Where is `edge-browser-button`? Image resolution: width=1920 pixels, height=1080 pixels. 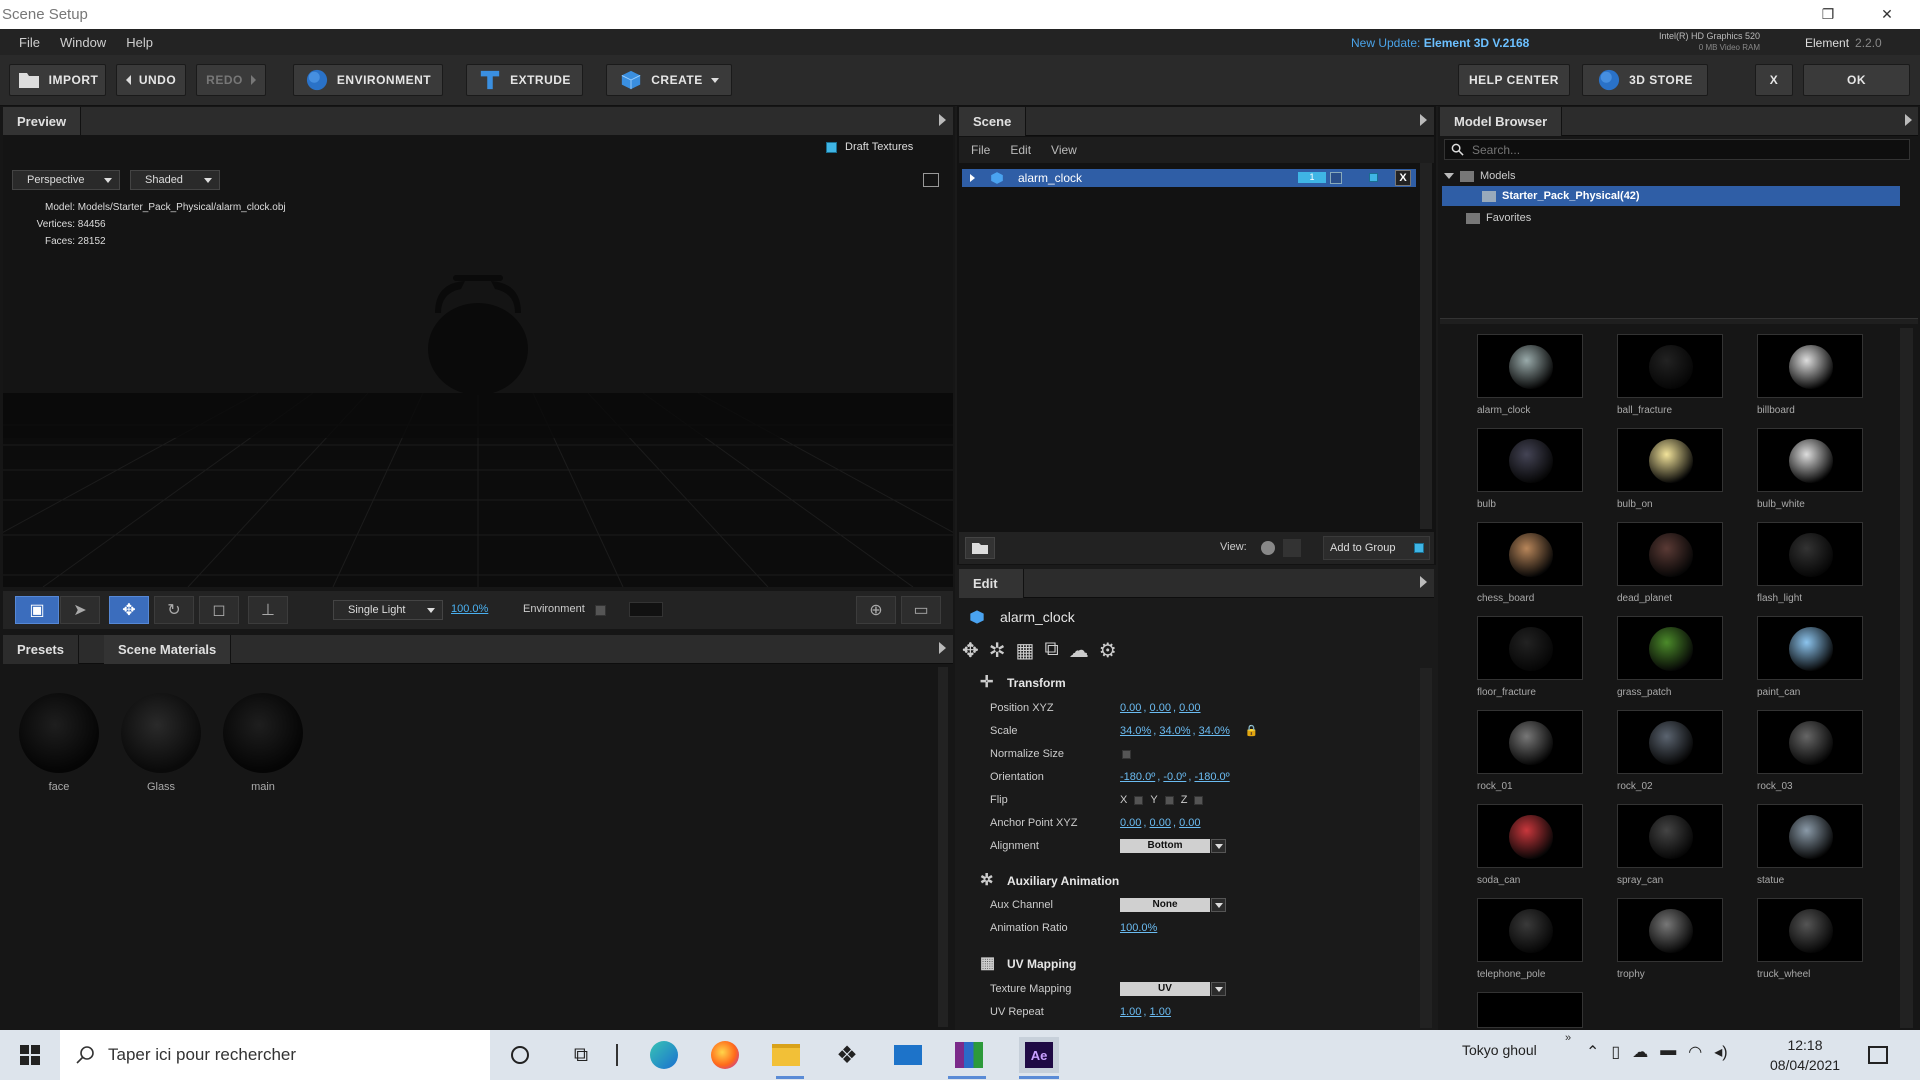
edge-browser-button is located at coordinates (664, 1055).